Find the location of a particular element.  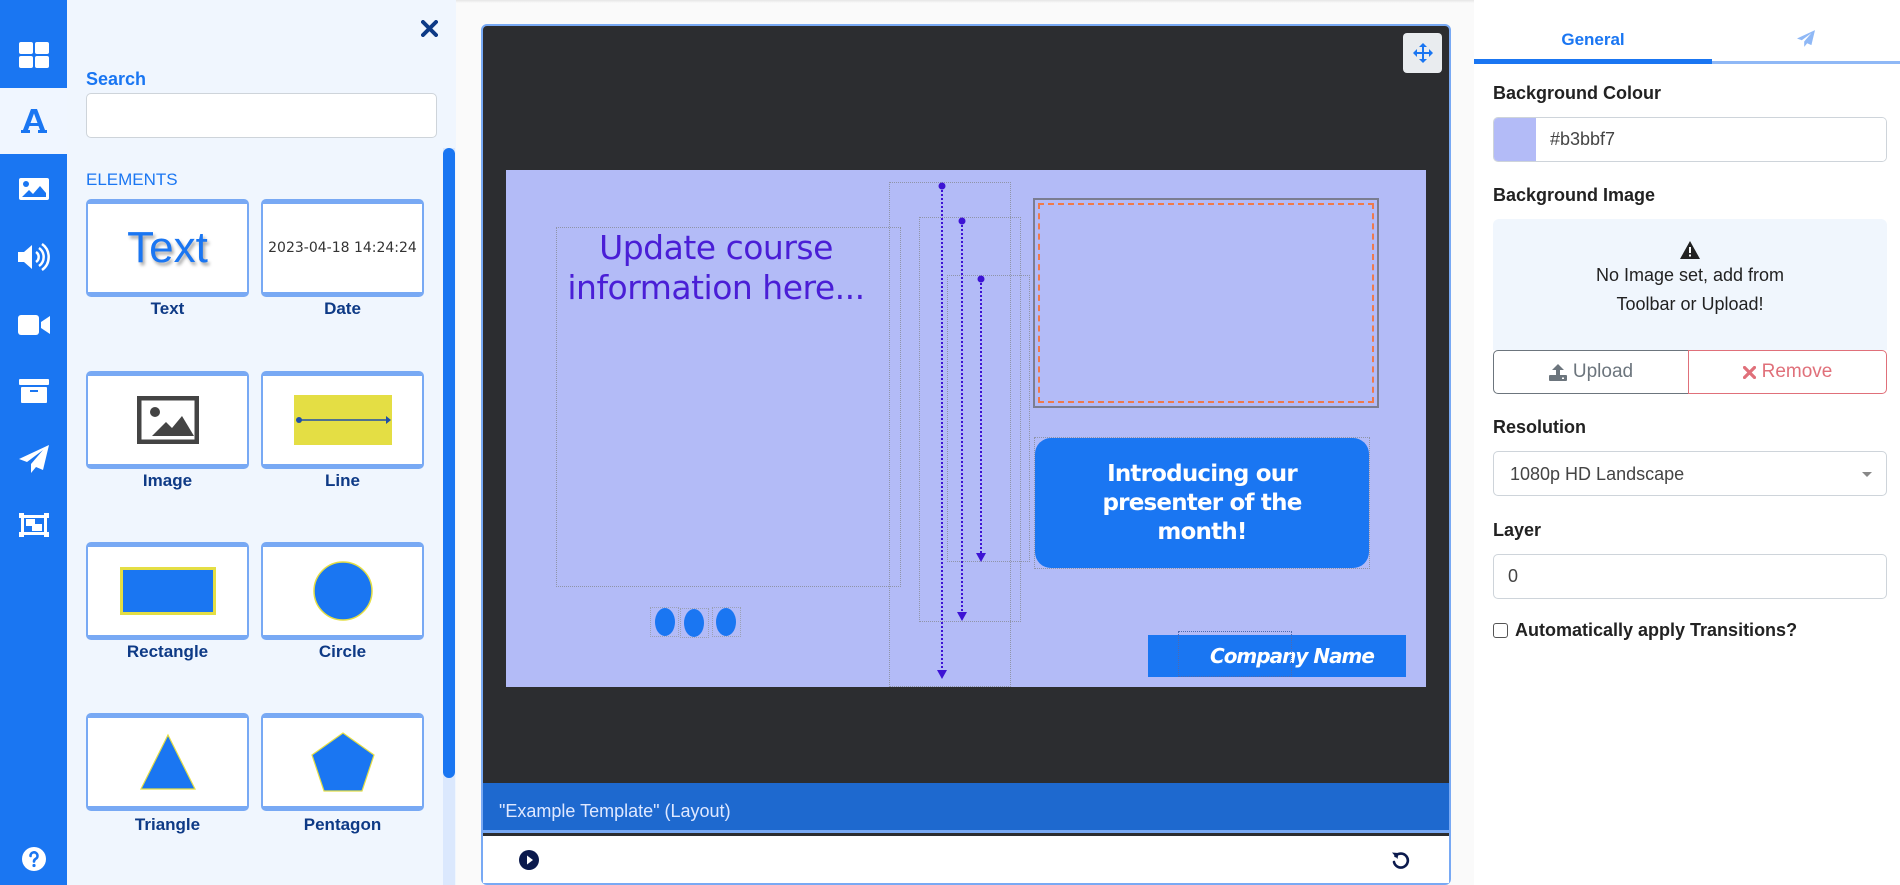

icon-rail is located at coordinates (33, 442).